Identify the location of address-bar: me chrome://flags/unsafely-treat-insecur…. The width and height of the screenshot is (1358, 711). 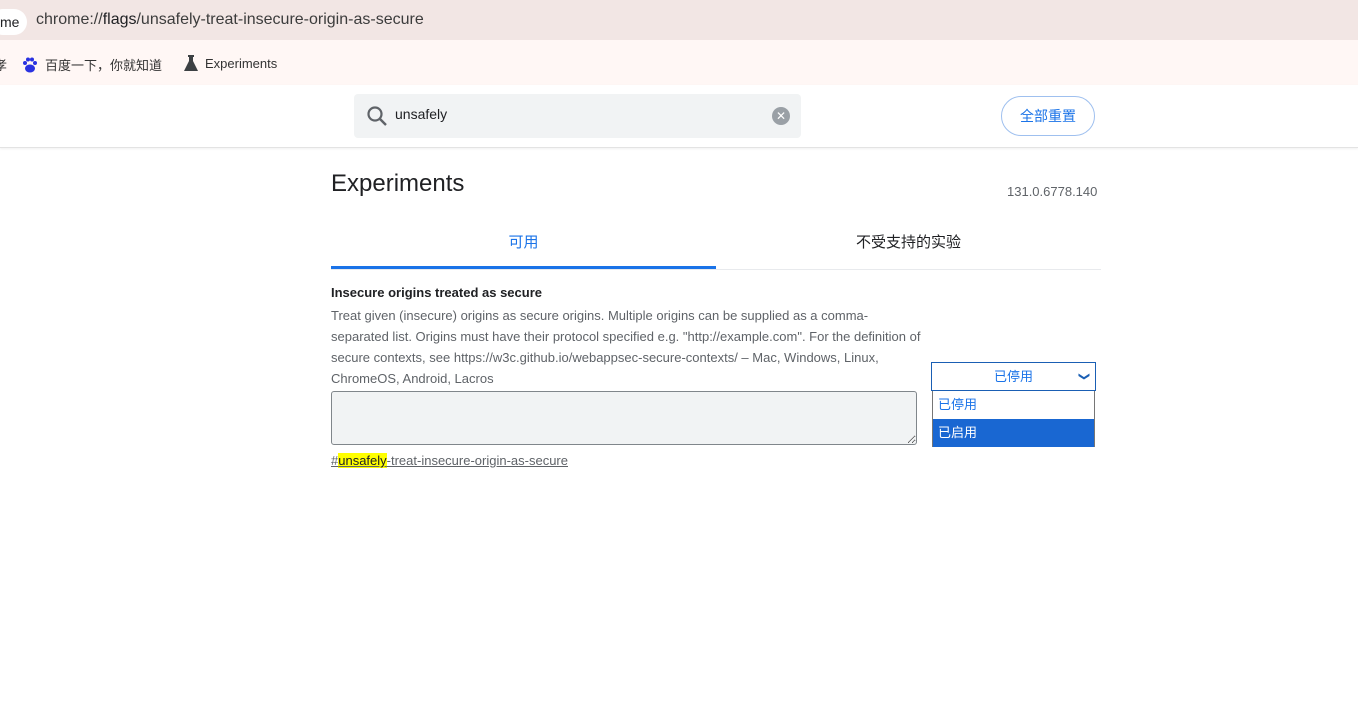
(679, 20).